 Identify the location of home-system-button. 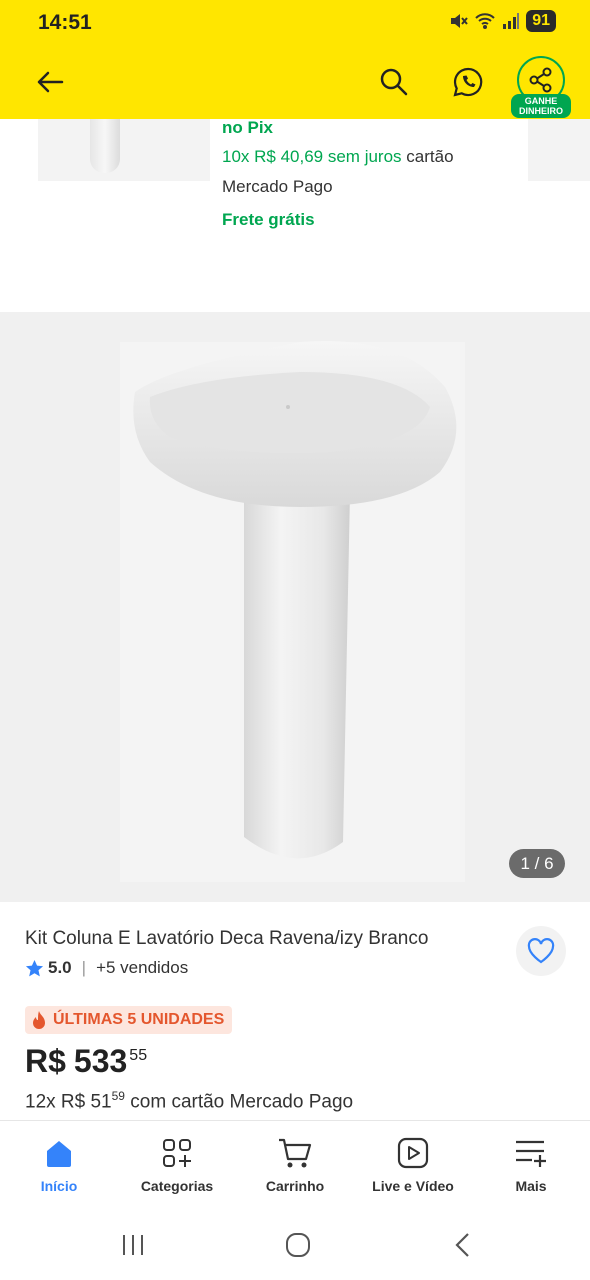
(298, 1245).